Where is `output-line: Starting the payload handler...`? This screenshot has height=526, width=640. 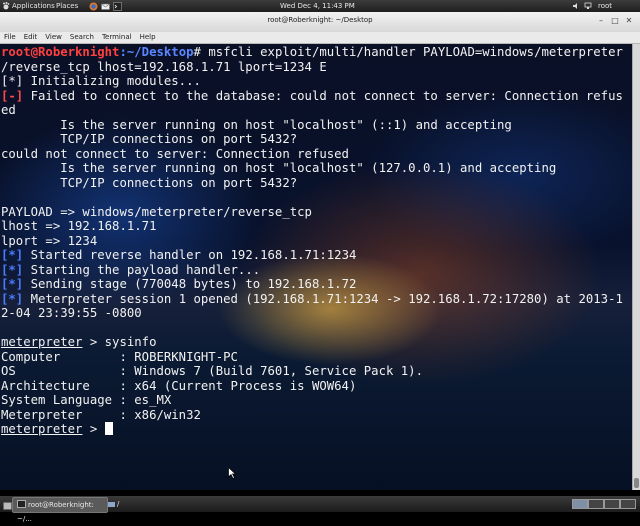 output-line: Starting the payload handler... is located at coordinates (142, 269).